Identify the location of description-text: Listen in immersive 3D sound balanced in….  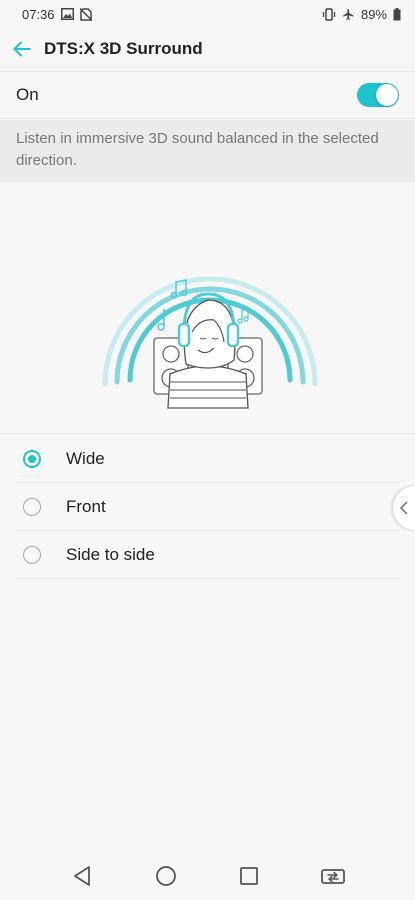
(197, 149).